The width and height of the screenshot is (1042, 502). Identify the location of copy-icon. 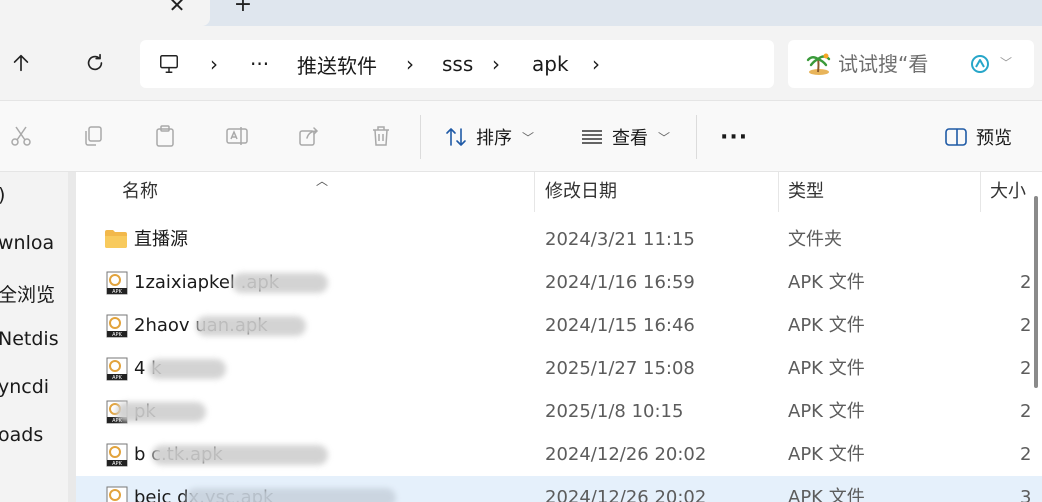
(93, 136).